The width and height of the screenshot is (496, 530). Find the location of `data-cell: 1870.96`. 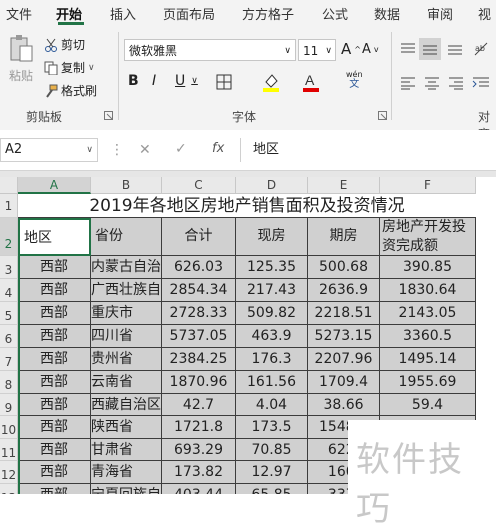

data-cell: 1870.96 is located at coordinates (199, 382).